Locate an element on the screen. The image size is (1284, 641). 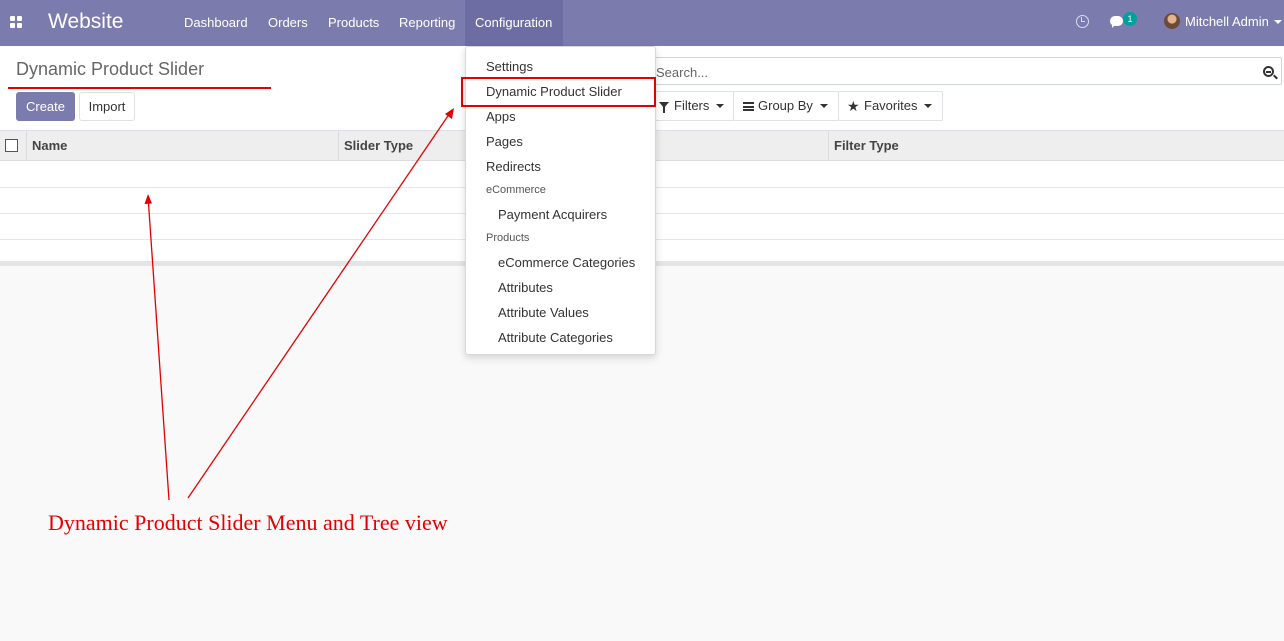
search-bar is located at coordinates (967, 71).